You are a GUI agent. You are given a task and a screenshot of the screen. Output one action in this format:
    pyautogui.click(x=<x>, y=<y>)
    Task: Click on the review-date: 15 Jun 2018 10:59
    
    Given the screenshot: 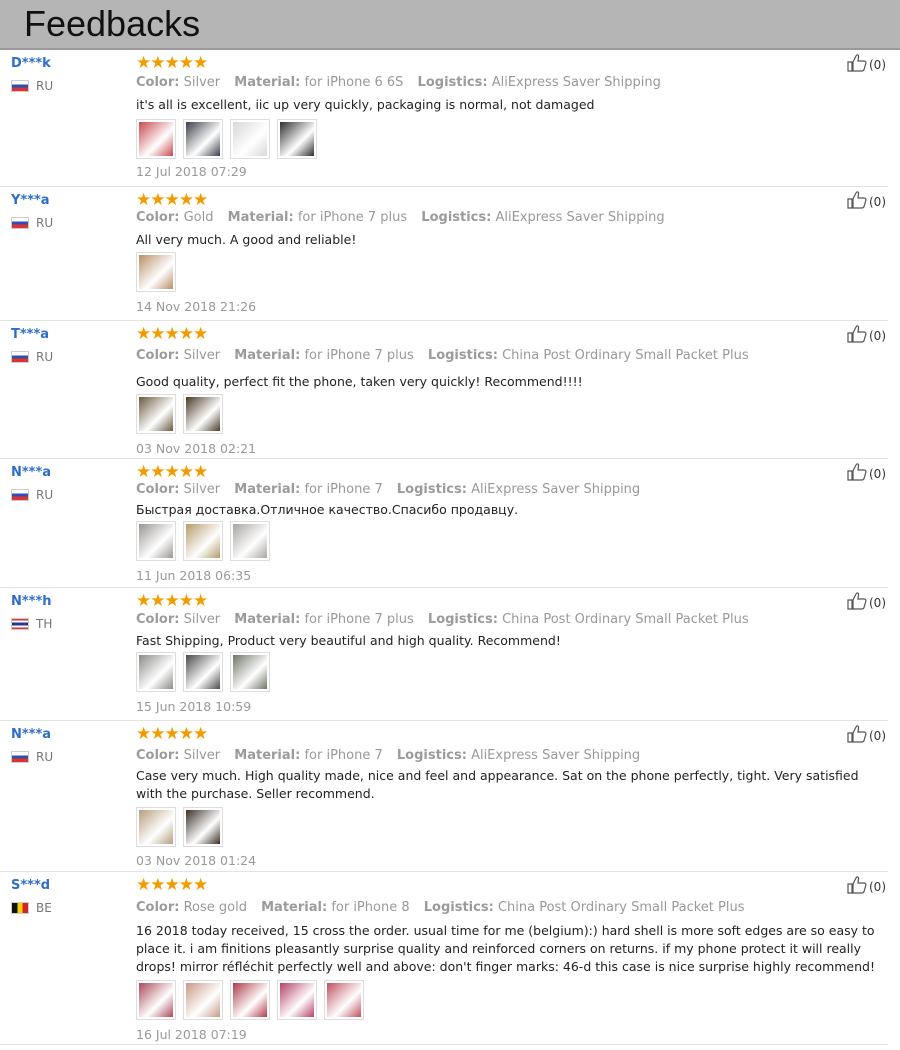 What is the action you would take?
    pyautogui.click(x=194, y=706)
    